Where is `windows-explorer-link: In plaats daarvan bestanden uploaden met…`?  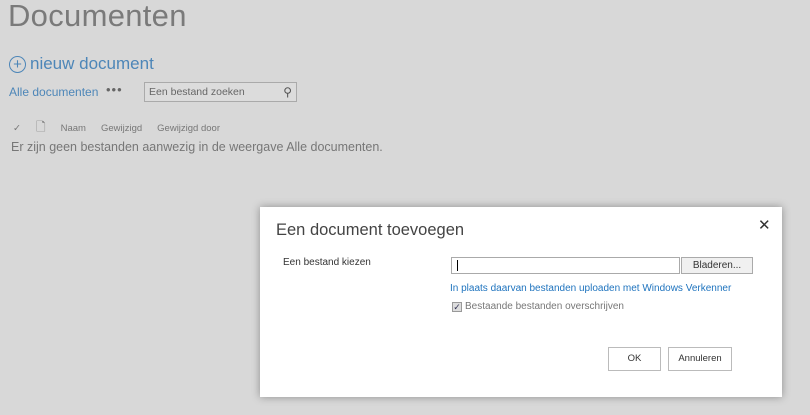
windows-explorer-link: In plaats daarvan bestanden uploaden met… is located at coordinates (590, 288).